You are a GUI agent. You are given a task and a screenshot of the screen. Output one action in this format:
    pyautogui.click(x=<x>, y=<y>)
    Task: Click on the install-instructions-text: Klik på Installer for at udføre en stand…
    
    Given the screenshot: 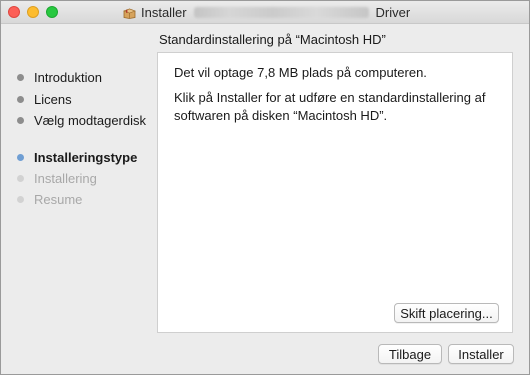 What is the action you would take?
    pyautogui.click(x=330, y=106)
    